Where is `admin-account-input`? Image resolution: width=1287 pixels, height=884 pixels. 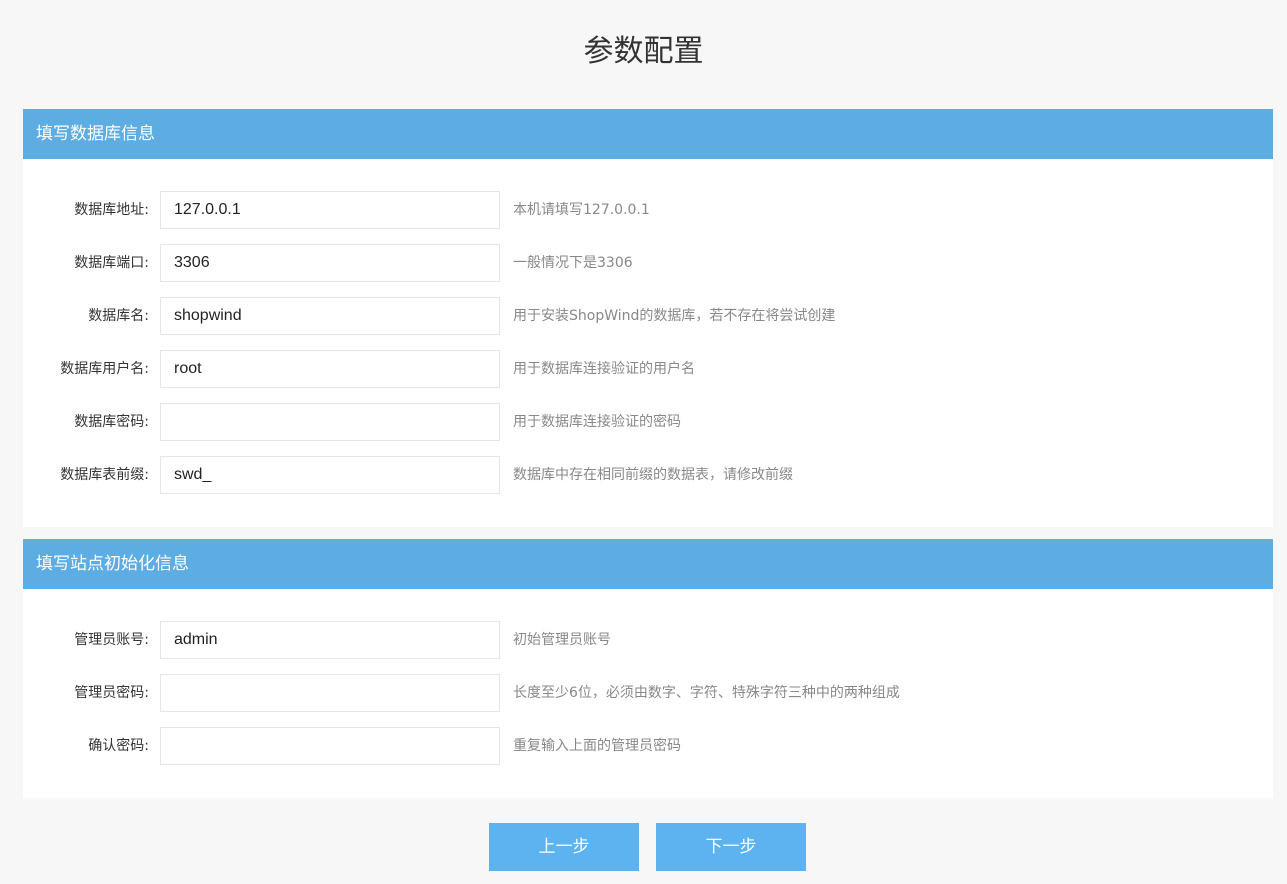 admin-account-input is located at coordinates (330, 640).